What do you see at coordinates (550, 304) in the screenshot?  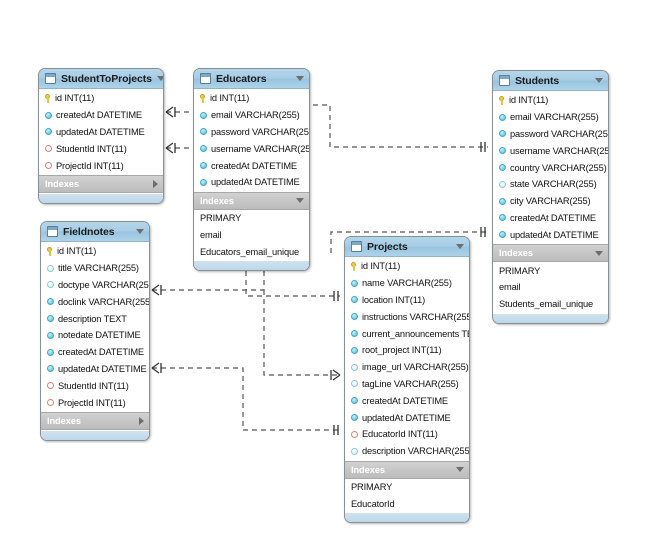 I see `index-row: Students_email_unique` at bounding box center [550, 304].